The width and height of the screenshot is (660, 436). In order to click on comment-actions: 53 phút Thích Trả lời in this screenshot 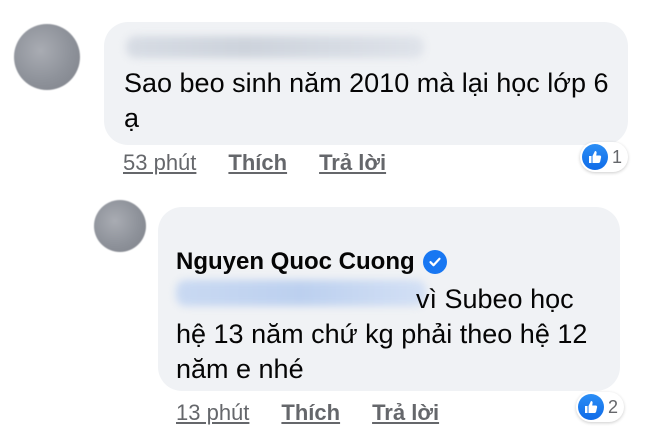, I will do `click(270, 163)`.